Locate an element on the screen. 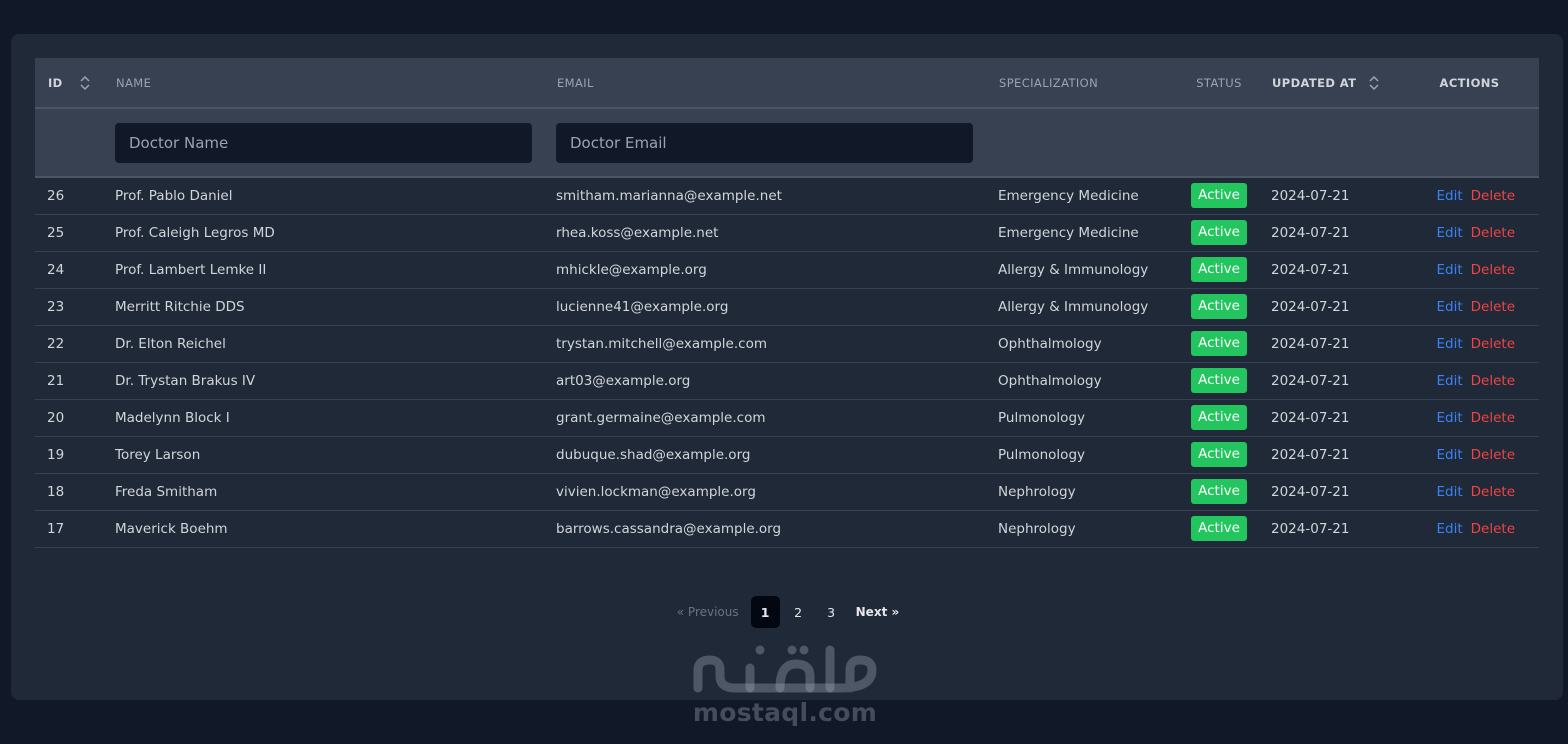 Image resolution: width=1568 pixels, height=744 pixels. cell-name: Prof. Lambert Lemke II is located at coordinates (191, 269).